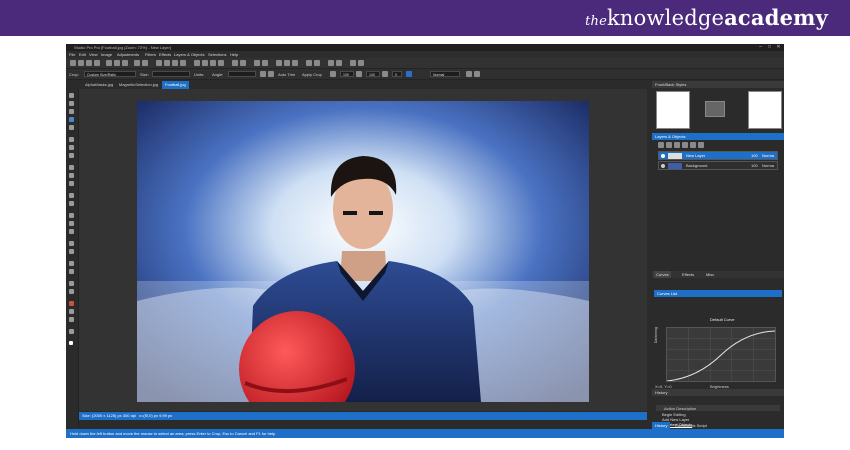 The height and width of the screenshot is (450, 850). I want to click on menu-edit: Edit, so click(82, 54).